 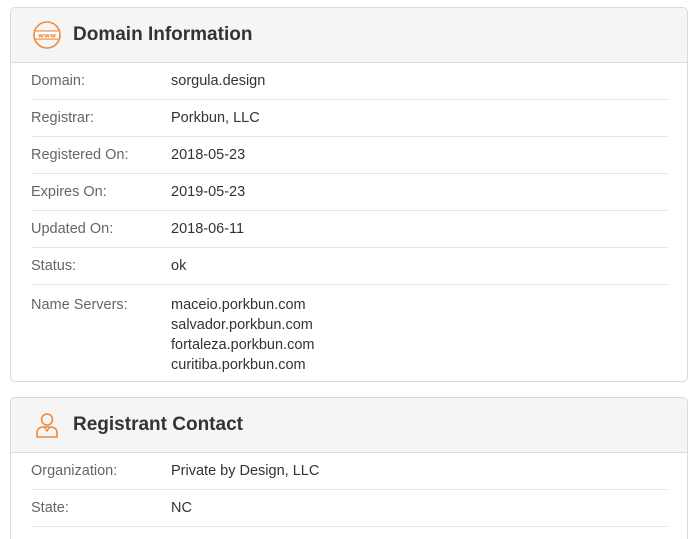 What do you see at coordinates (74, 471) in the screenshot?
I see `row-label: Organization:` at bounding box center [74, 471].